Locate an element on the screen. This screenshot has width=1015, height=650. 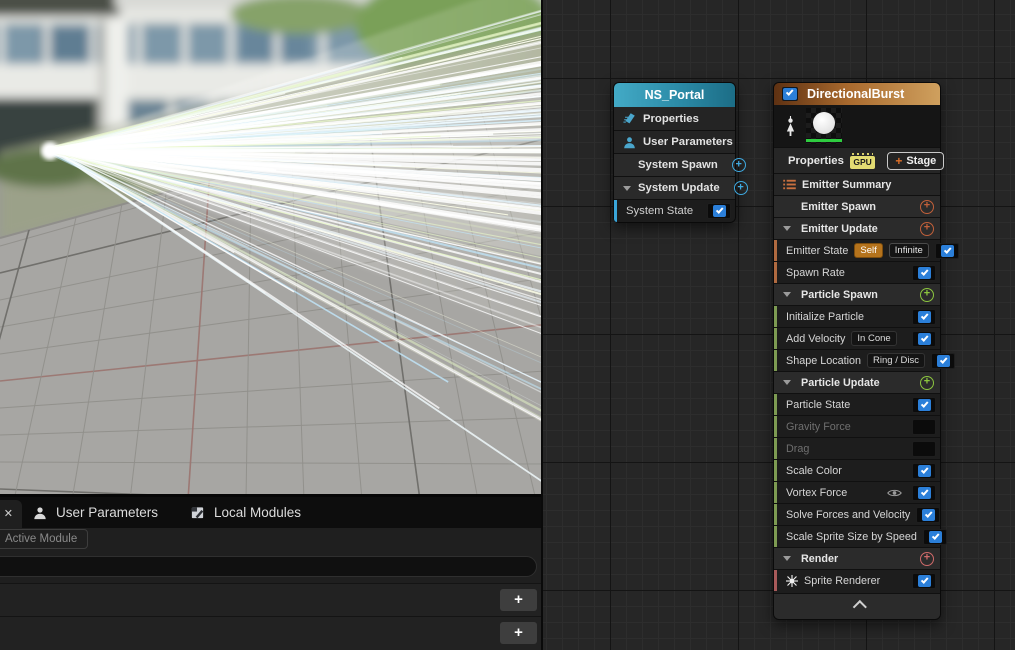
row-label: User Parameters is located at coordinates (688, 142).